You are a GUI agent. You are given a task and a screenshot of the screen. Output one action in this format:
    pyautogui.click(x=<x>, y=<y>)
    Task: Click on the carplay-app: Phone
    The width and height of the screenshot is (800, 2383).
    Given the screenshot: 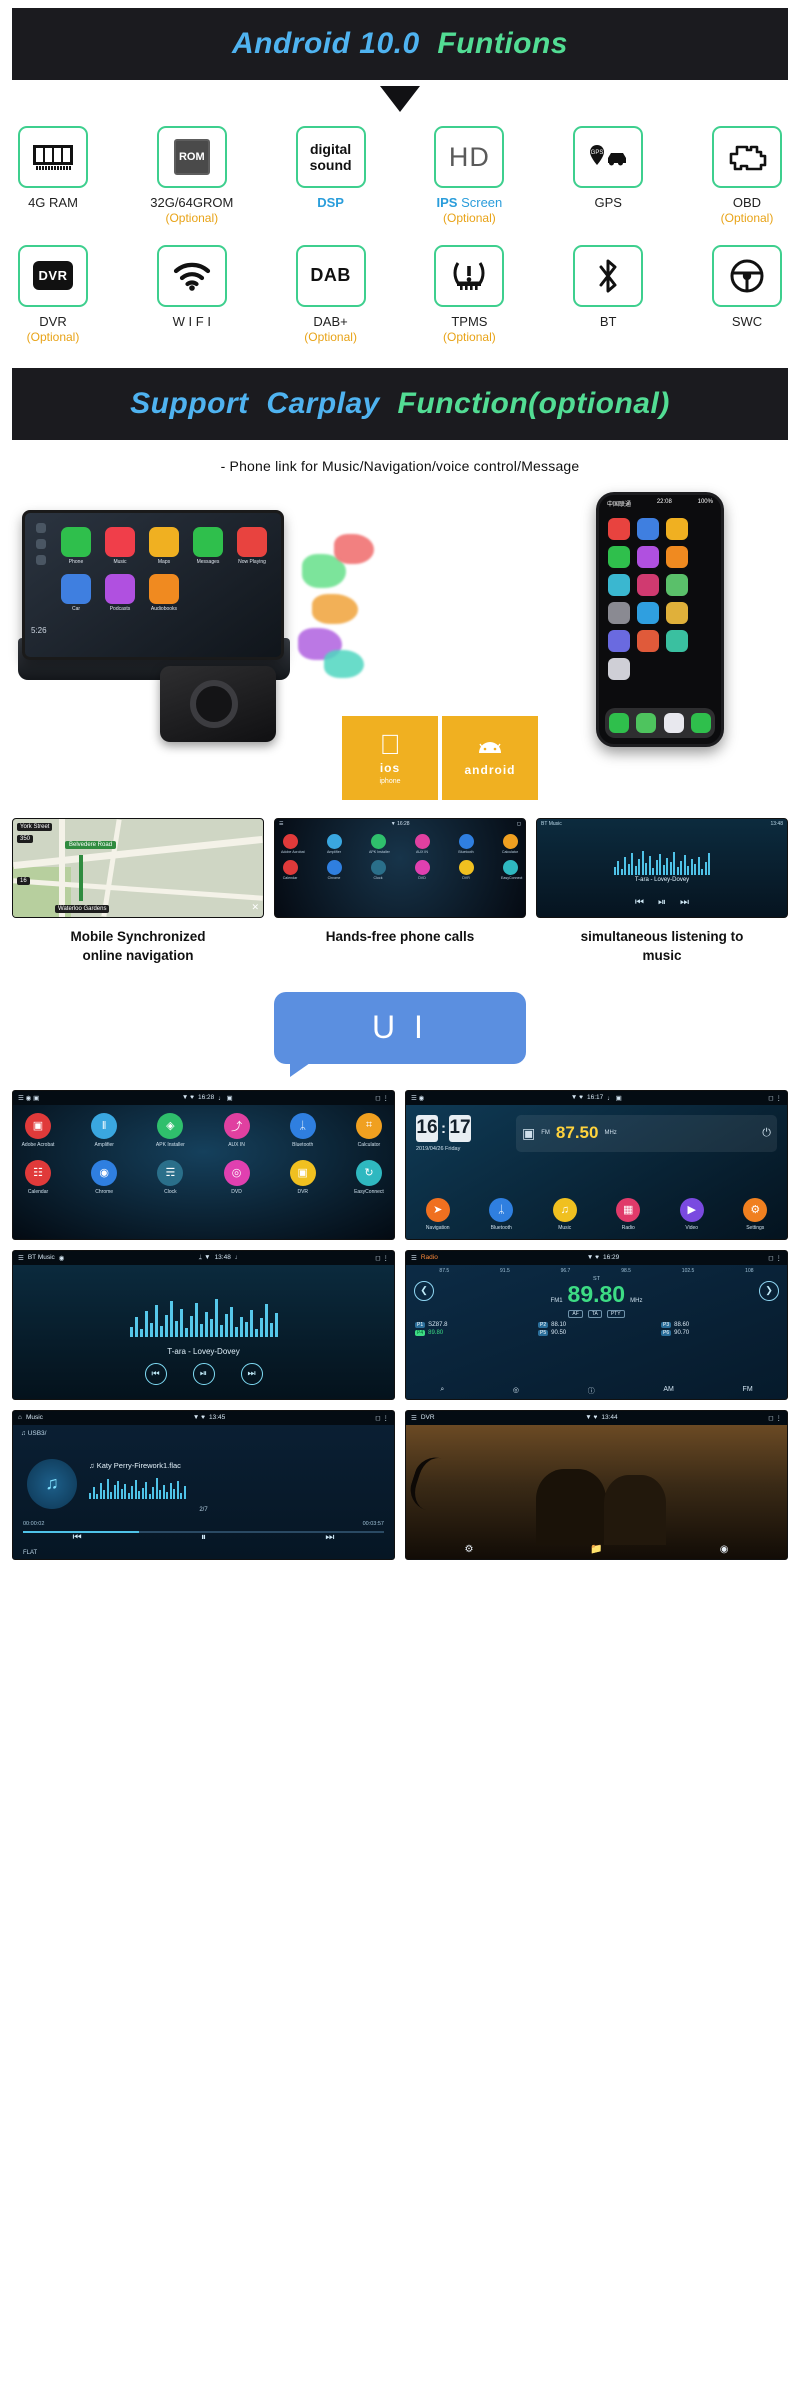 What is the action you would take?
    pyautogui.click(x=76, y=545)
    